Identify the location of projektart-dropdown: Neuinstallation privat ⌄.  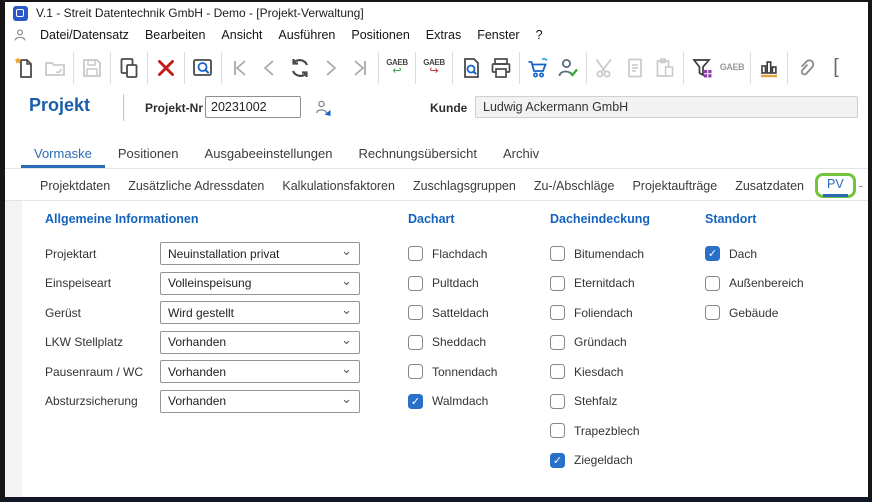
(260, 254).